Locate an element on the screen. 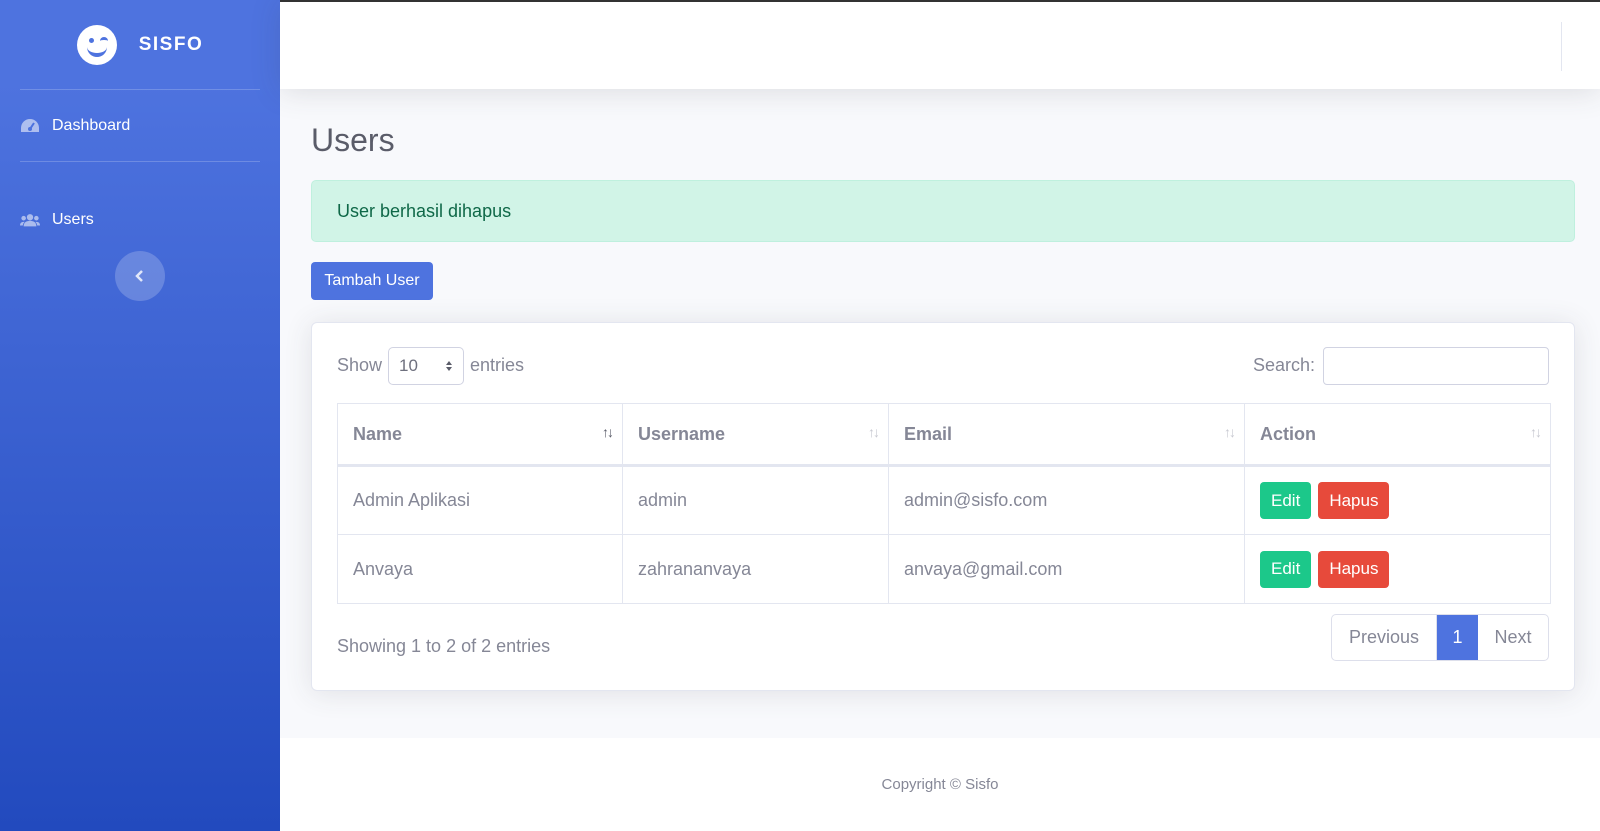 The image size is (1600, 831). sort-asc-icon: ↑↓ is located at coordinates (608, 432).